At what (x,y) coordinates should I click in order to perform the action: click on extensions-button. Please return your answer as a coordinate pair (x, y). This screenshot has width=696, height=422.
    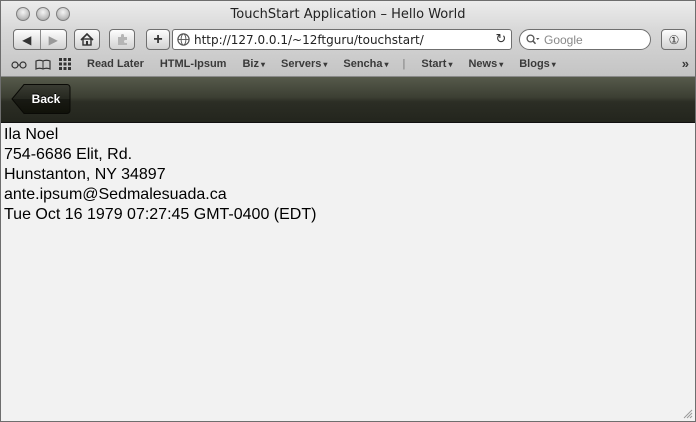
    Looking at the image, I should click on (122, 39).